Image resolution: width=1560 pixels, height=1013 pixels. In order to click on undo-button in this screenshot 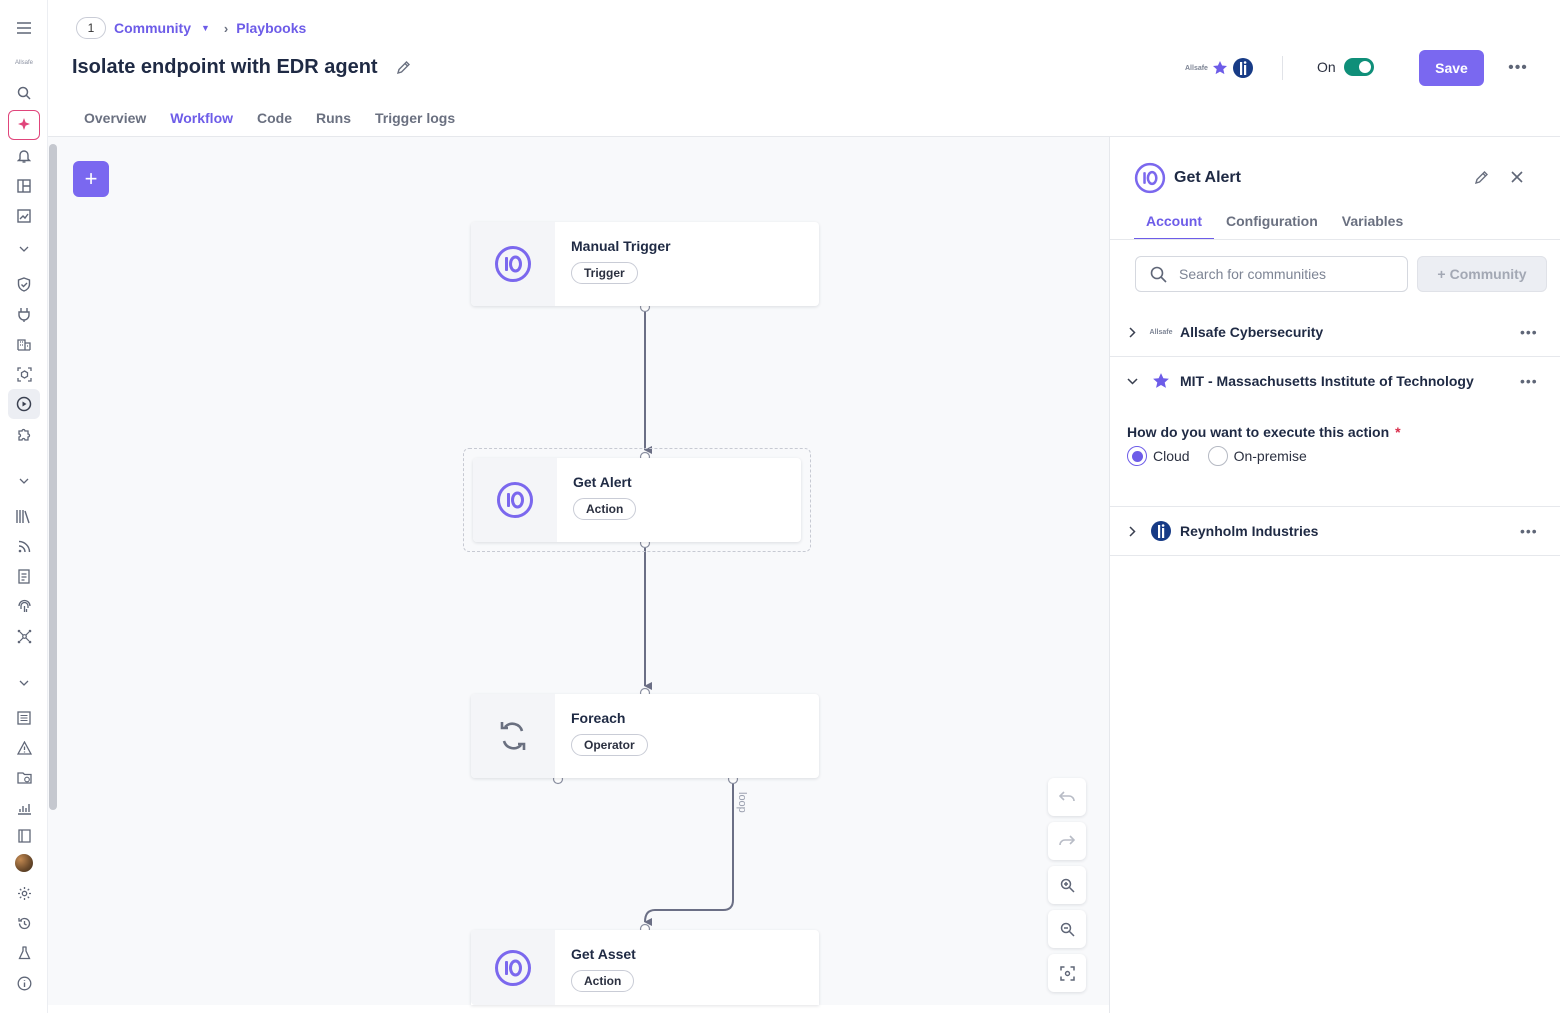, I will do `click(1067, 797)`.